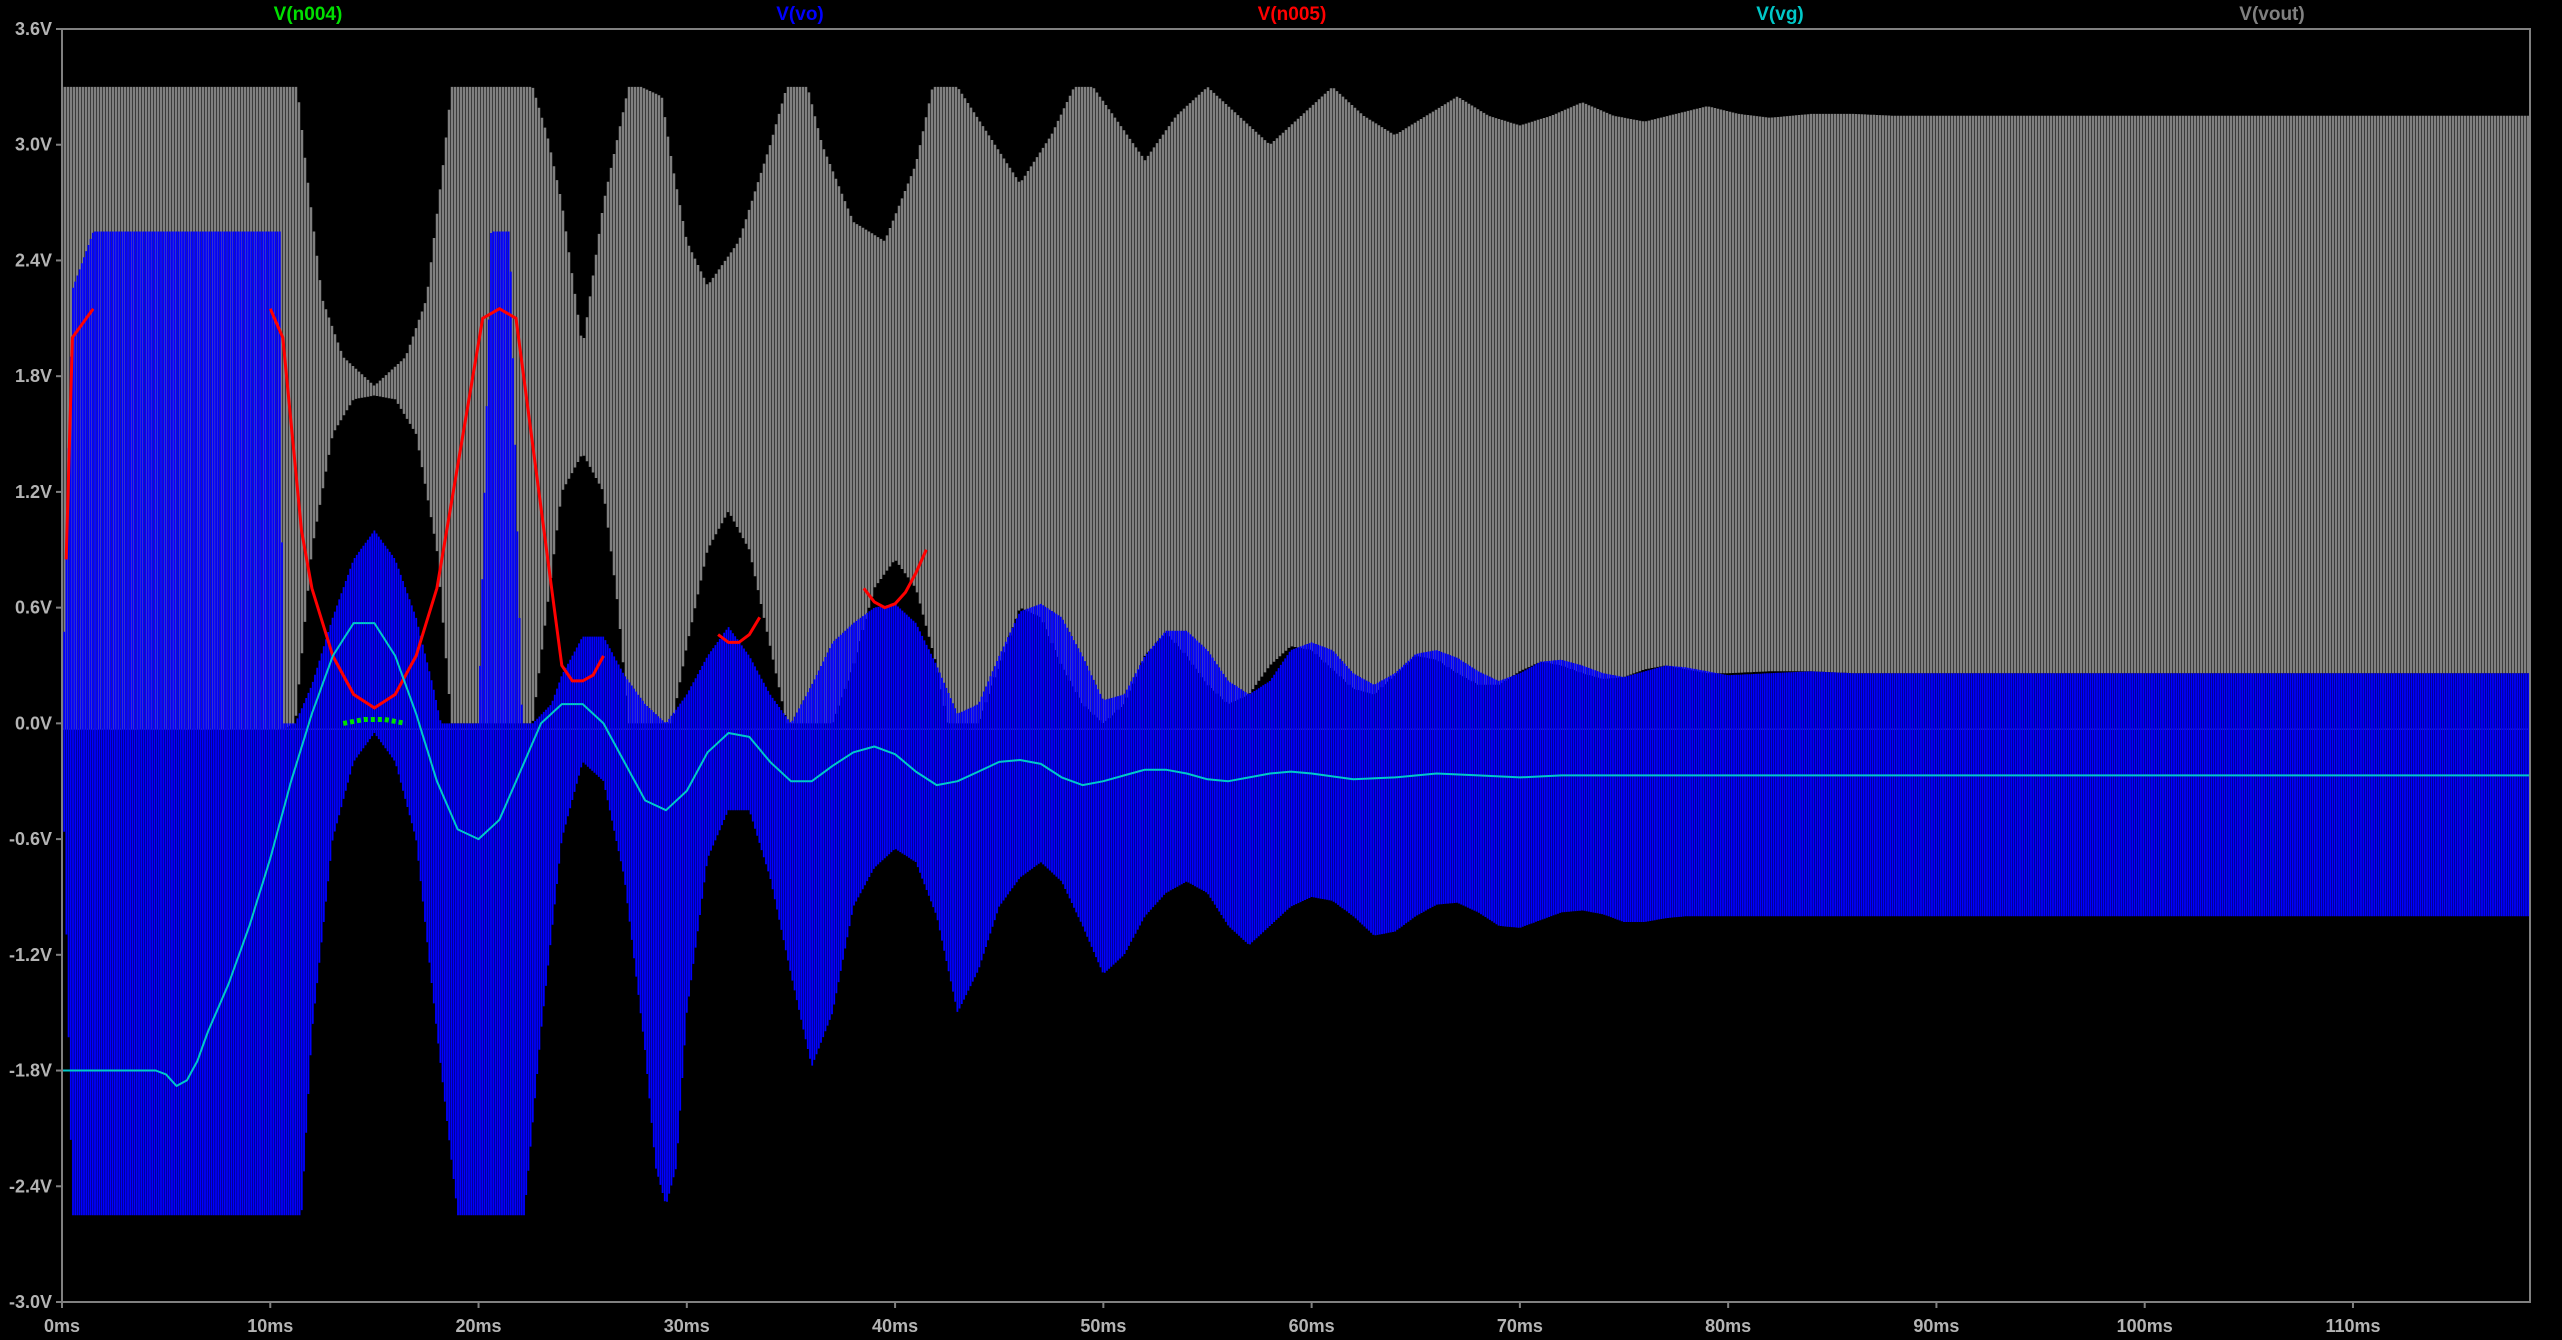  I want to click on x-tick-label: 40ms, so click(895, 1326).